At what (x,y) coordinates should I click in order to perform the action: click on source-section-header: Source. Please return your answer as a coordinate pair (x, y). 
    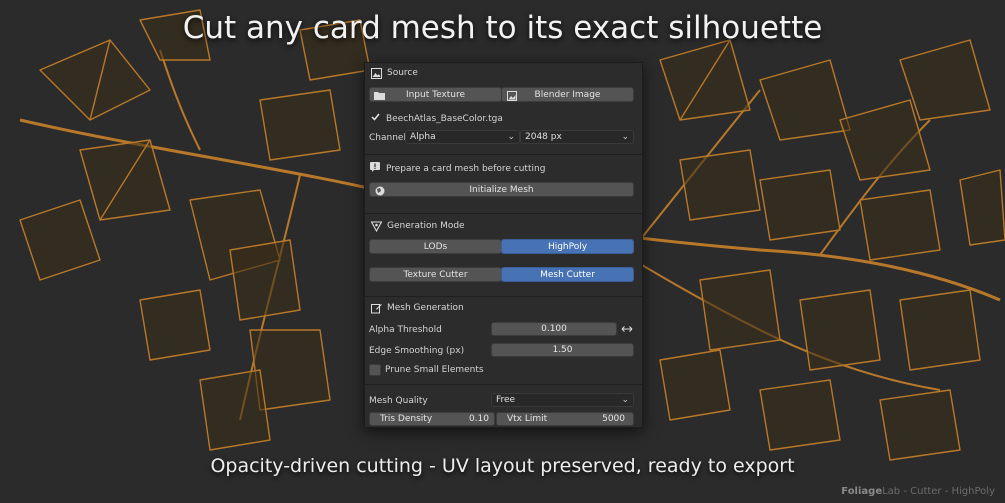
    Looking at the image, I should click on (503, 73).